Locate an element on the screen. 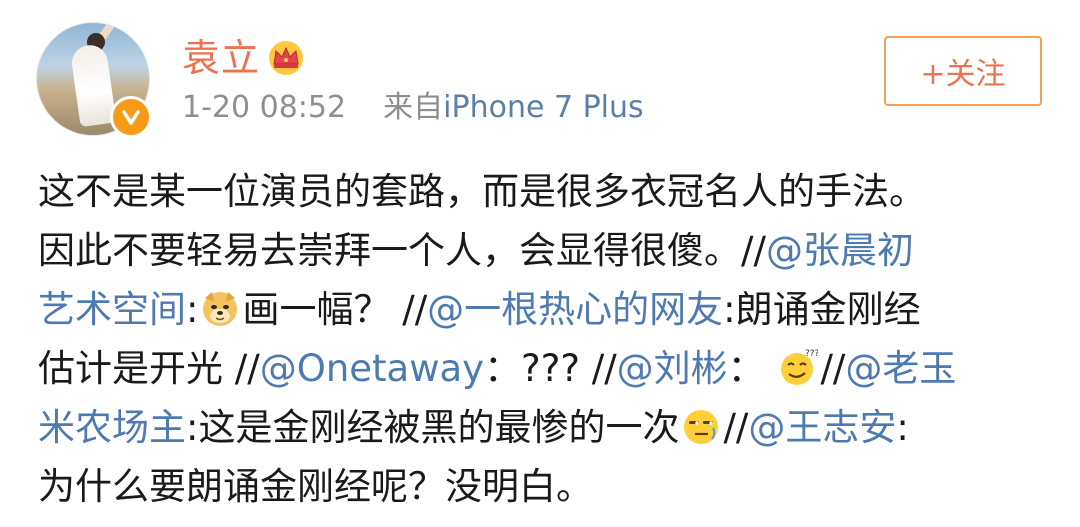 The height and width of the screenshot is (527, 1080). user-mention-link: 艺术空间 is located at coordinates (112, 309).